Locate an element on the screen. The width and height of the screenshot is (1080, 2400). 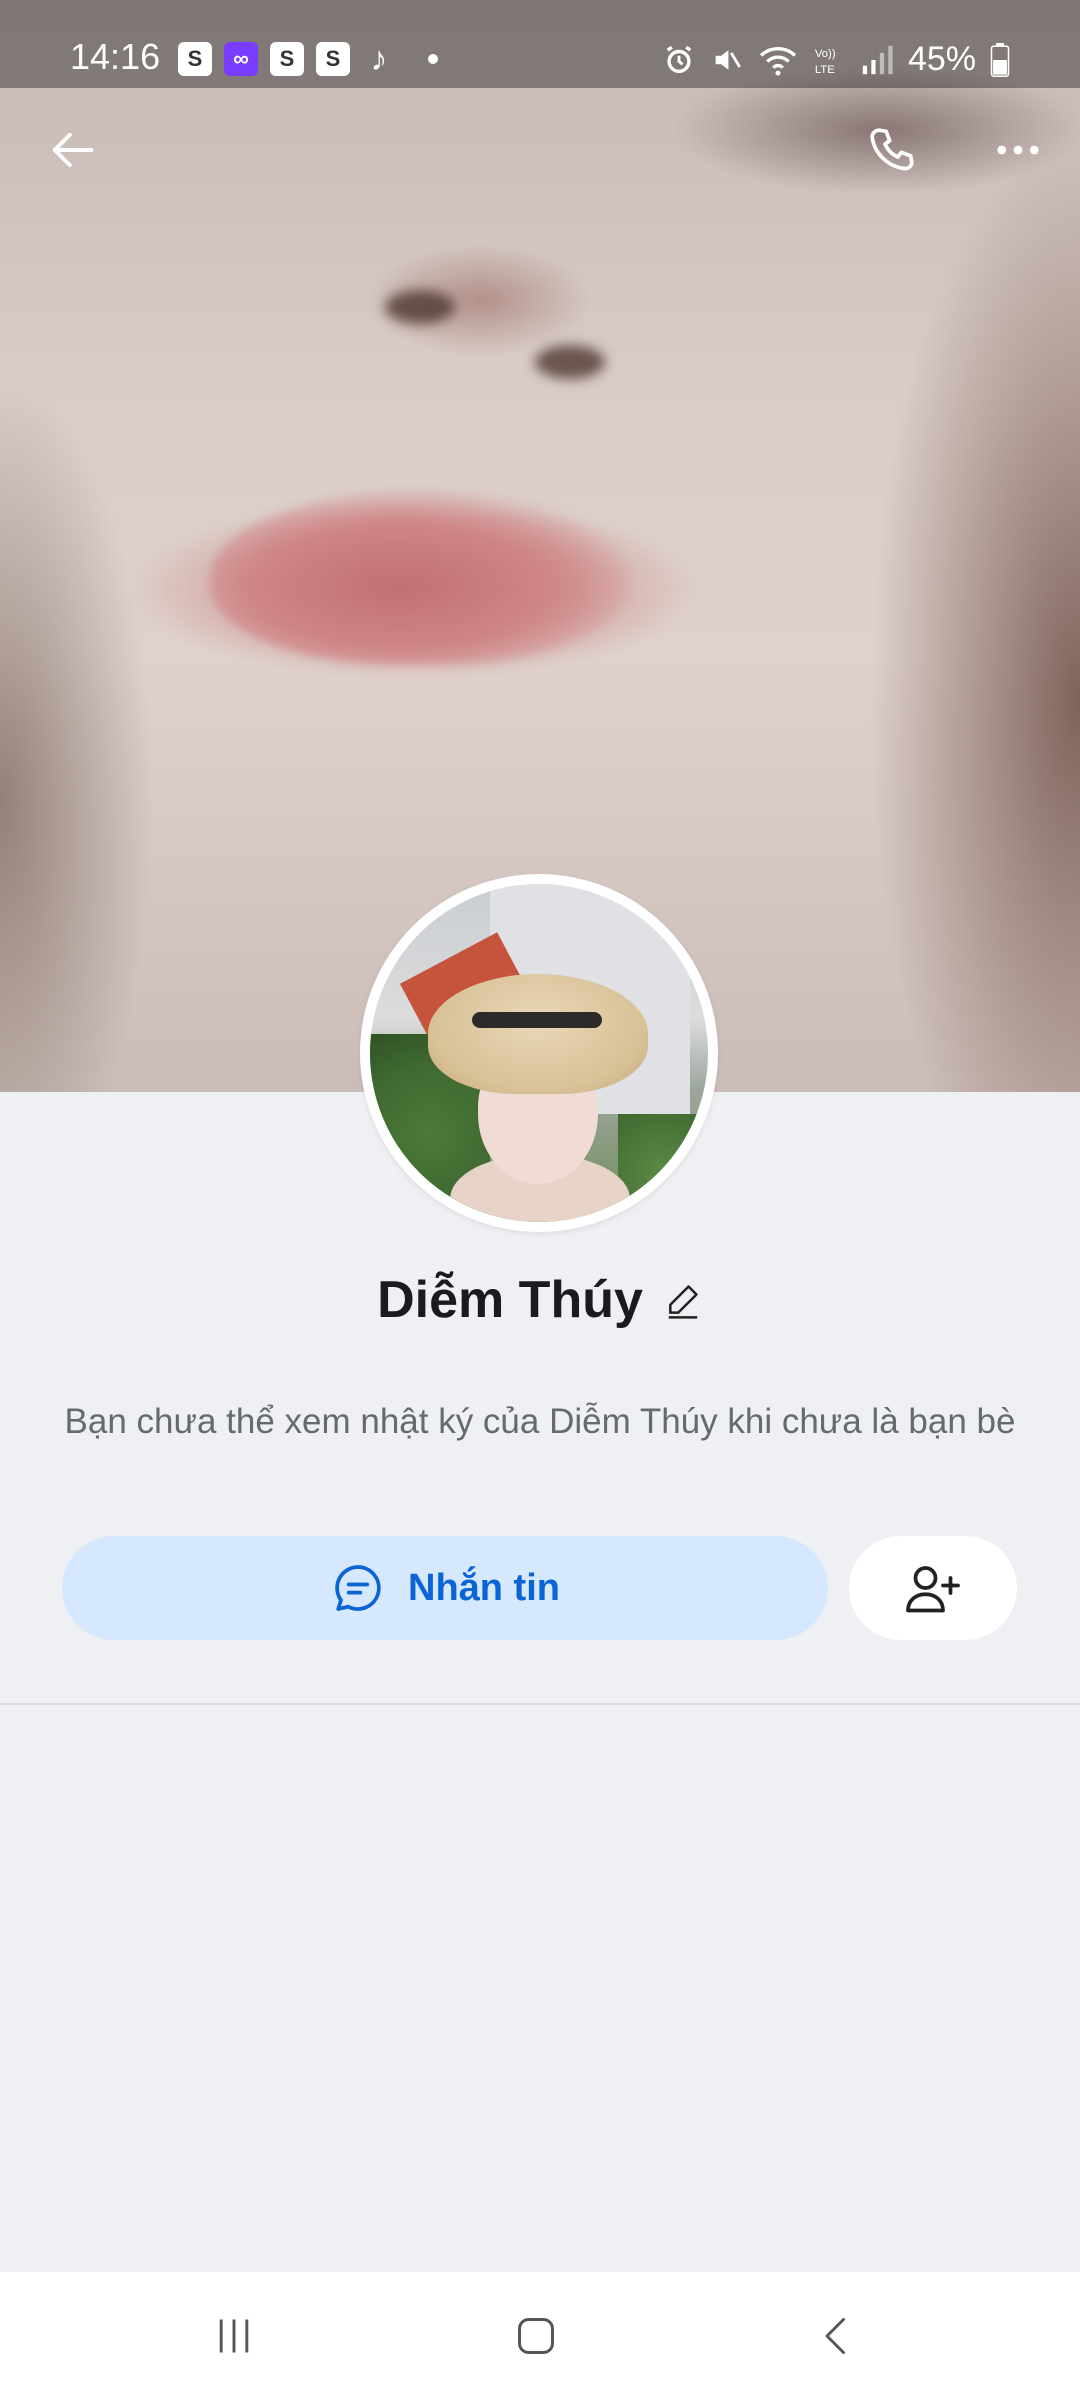
home-button is located at coordinates (536, 2336).